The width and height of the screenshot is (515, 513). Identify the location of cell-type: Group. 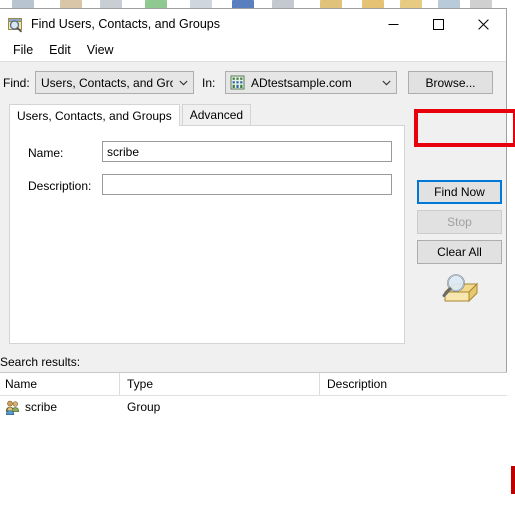
(144, 406).